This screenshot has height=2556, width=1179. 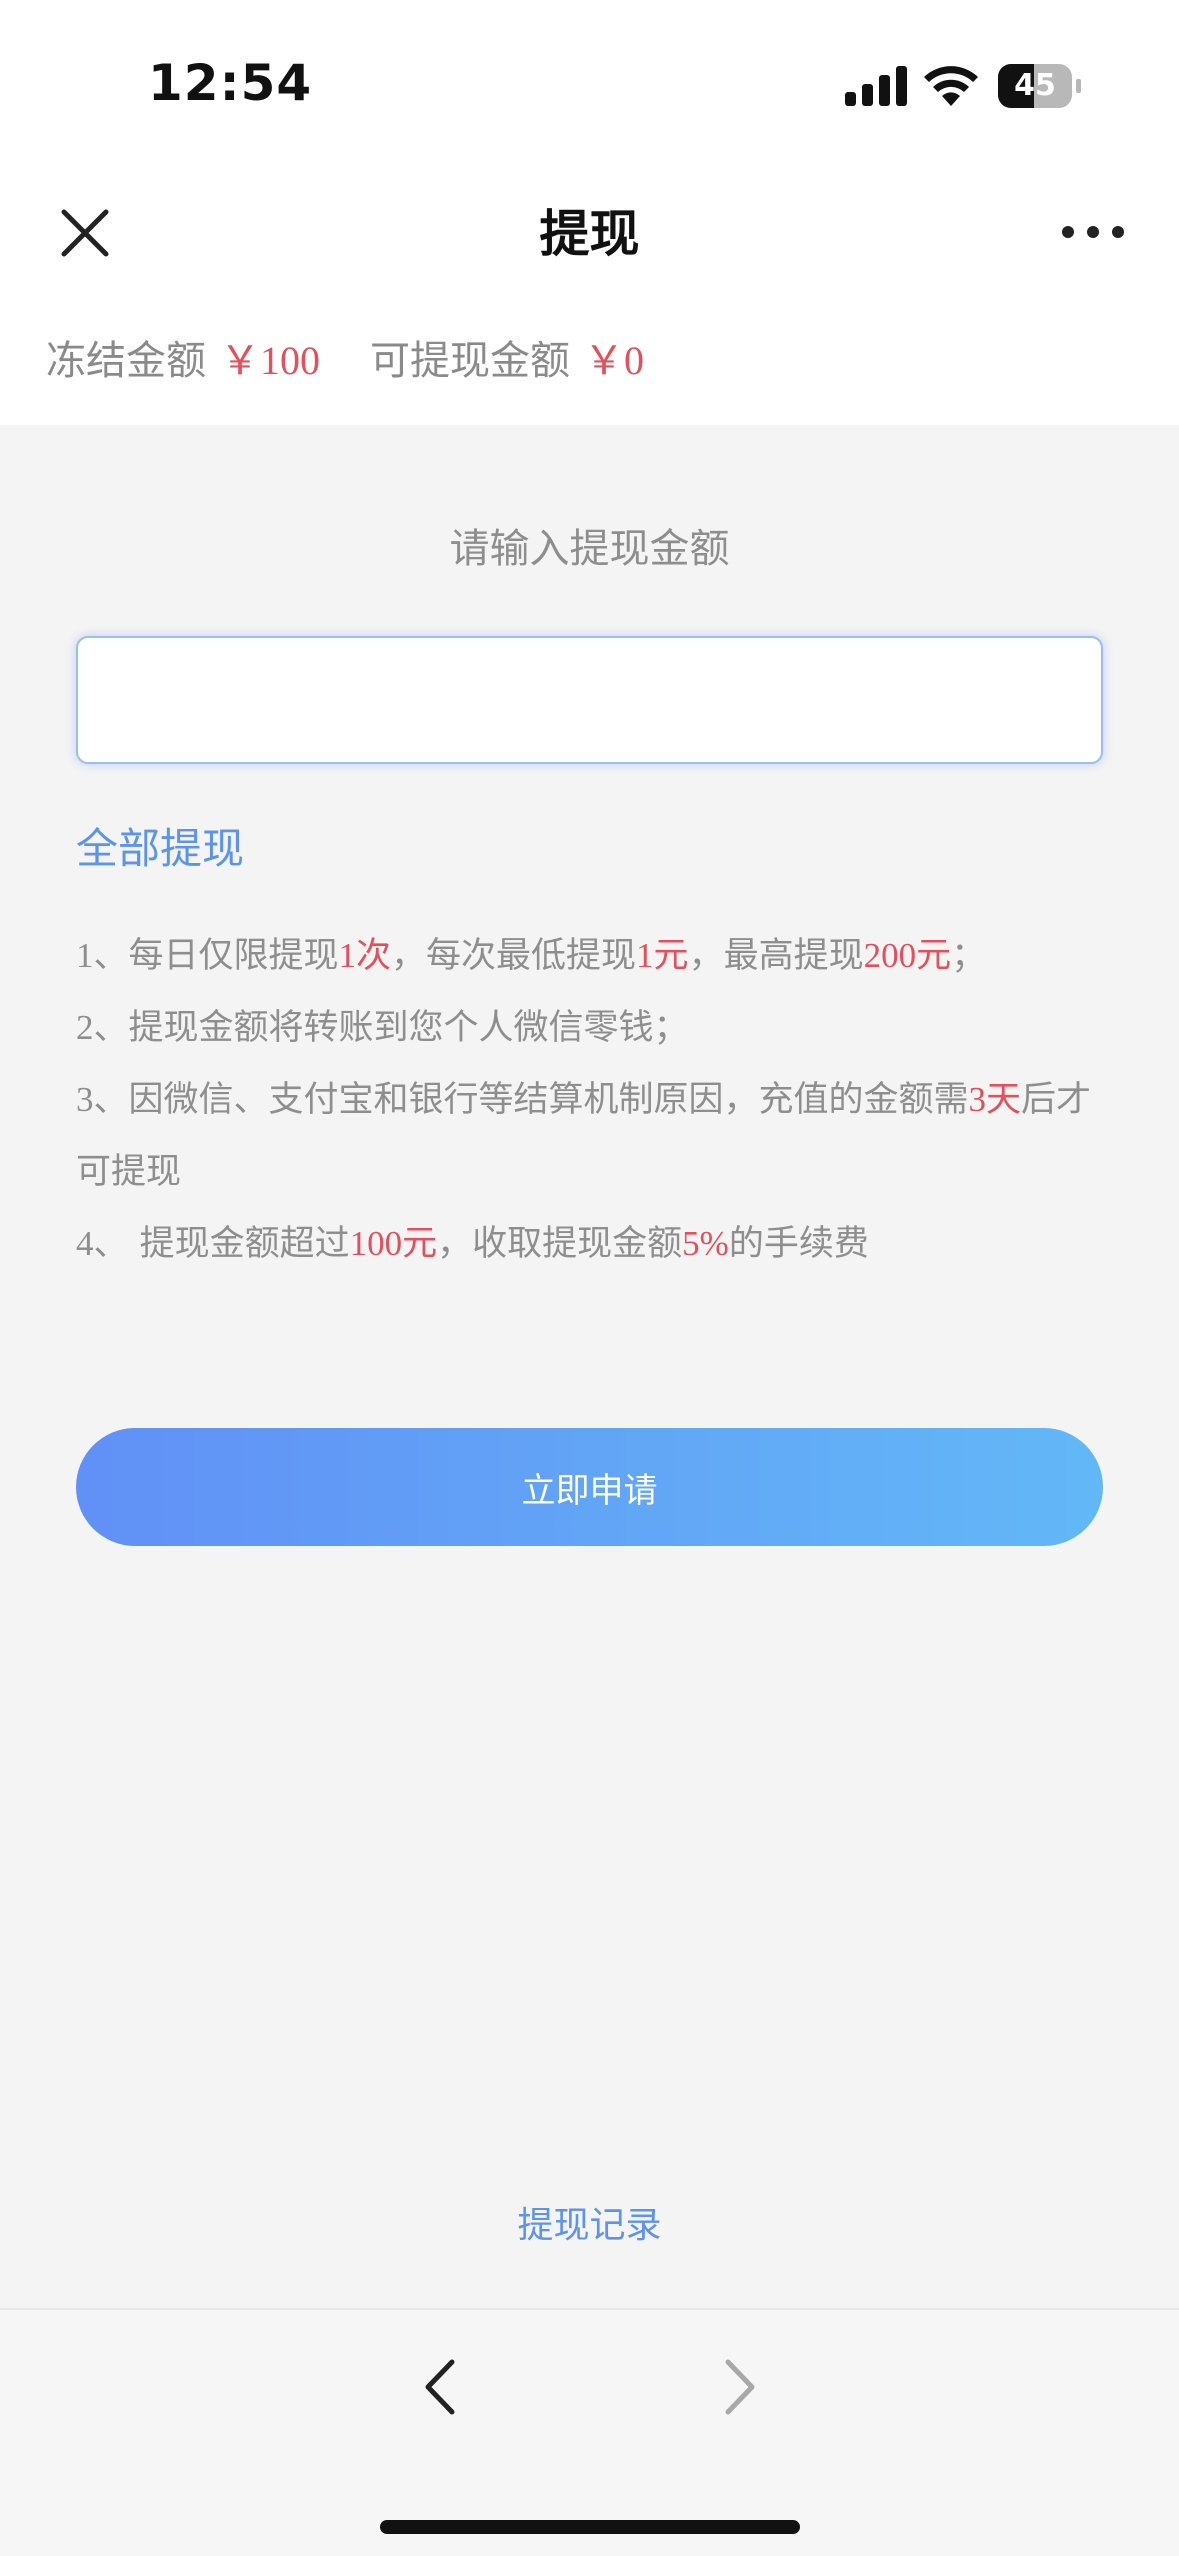 I want to click on rule-item: 3、因微信、支付宝和银行等结算机制原因，充值的金额需3天后才可提现, so click(x=596, y=1136).